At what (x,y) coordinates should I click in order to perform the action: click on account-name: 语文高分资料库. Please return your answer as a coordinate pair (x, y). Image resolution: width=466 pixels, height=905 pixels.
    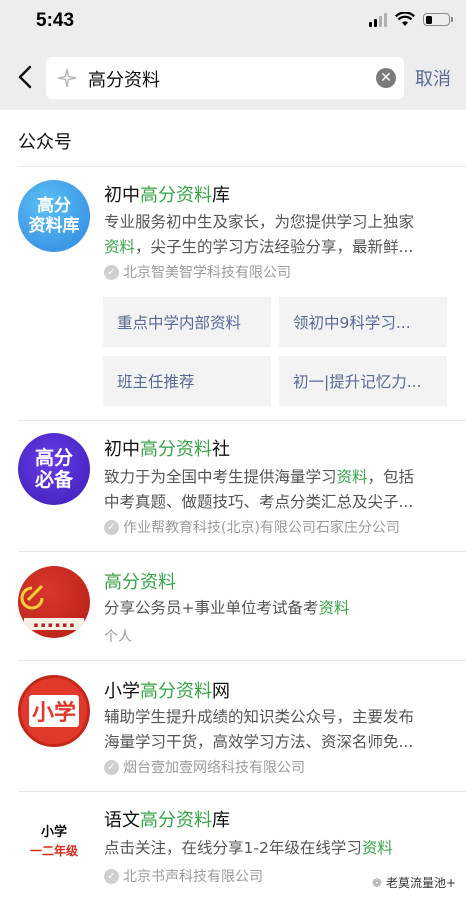
    Looking at the image, I should click on (167, 820).